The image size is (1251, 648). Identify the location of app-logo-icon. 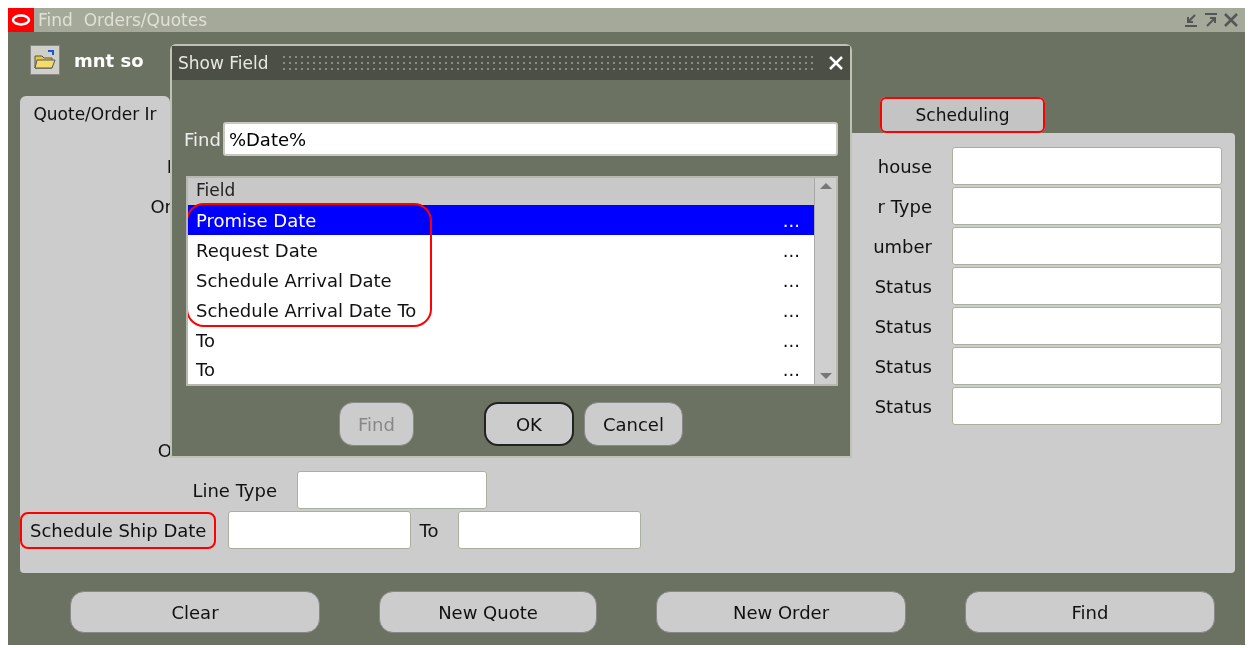
(21, 20).